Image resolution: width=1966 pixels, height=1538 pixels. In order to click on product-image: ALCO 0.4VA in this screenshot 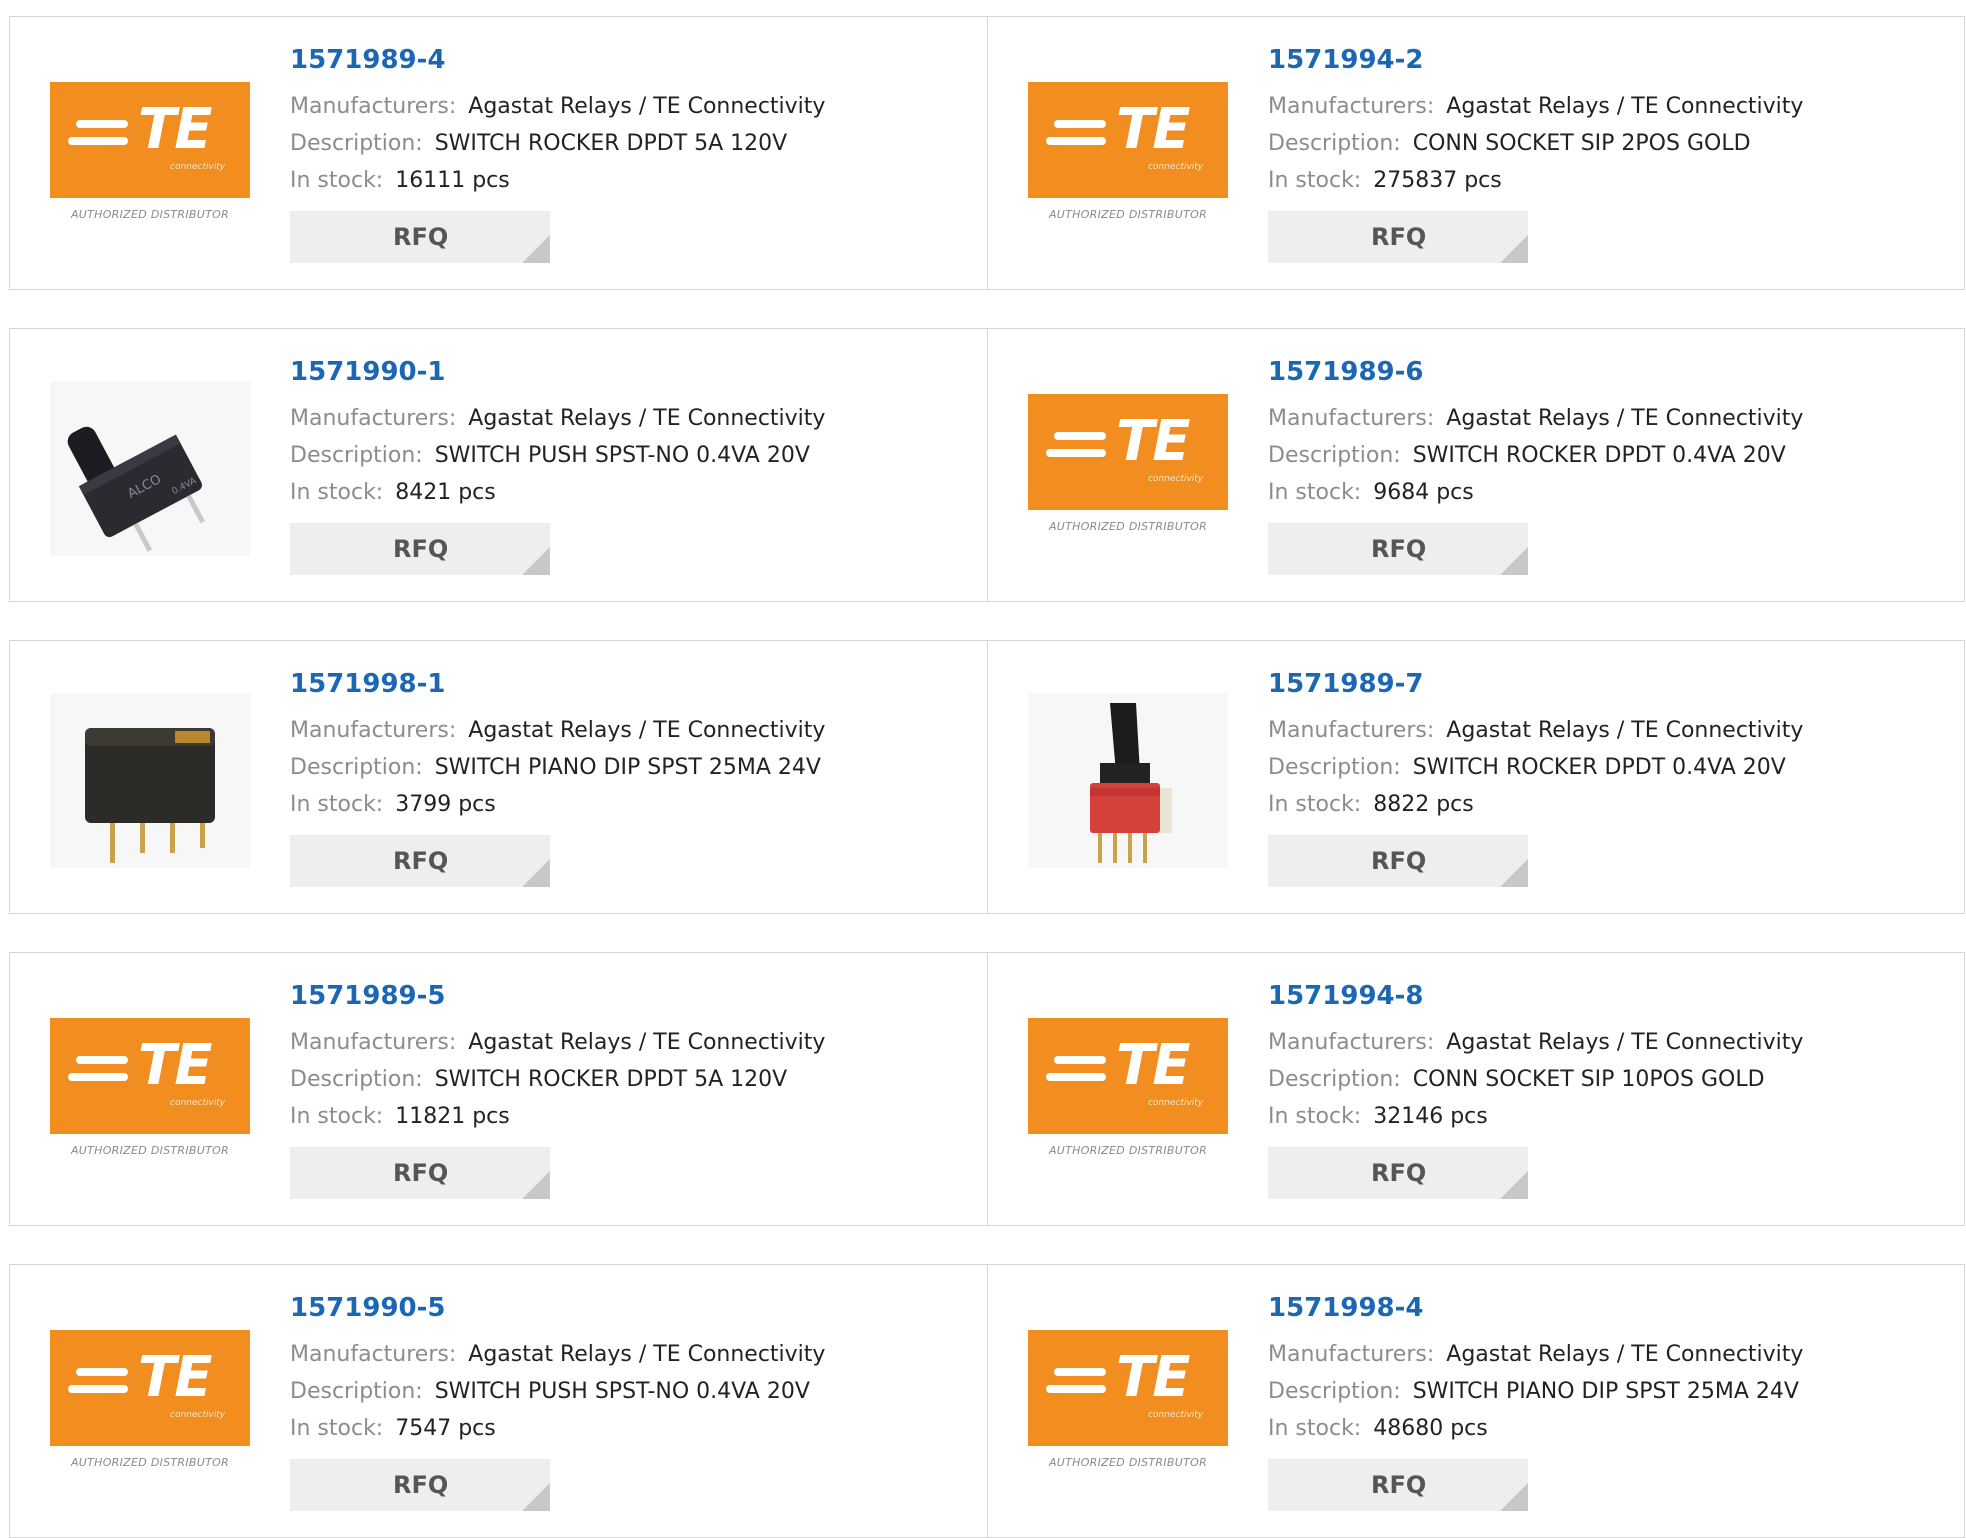, I will do `click(150, 468)`.